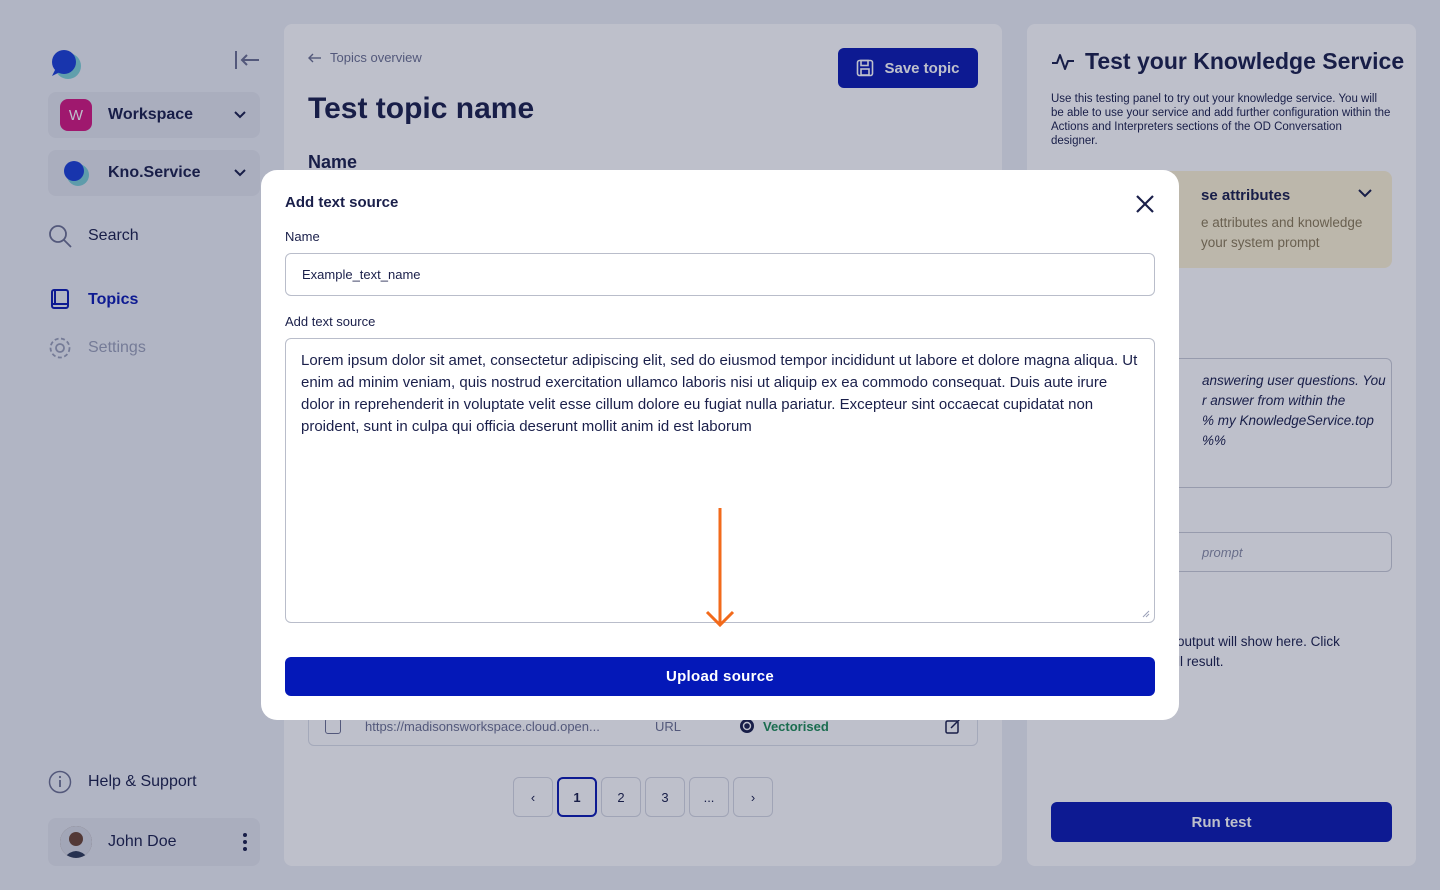 The height and width of the screenshot is (890, 1440). I want to click on name-field: Example_text_name, so click(720, 274).